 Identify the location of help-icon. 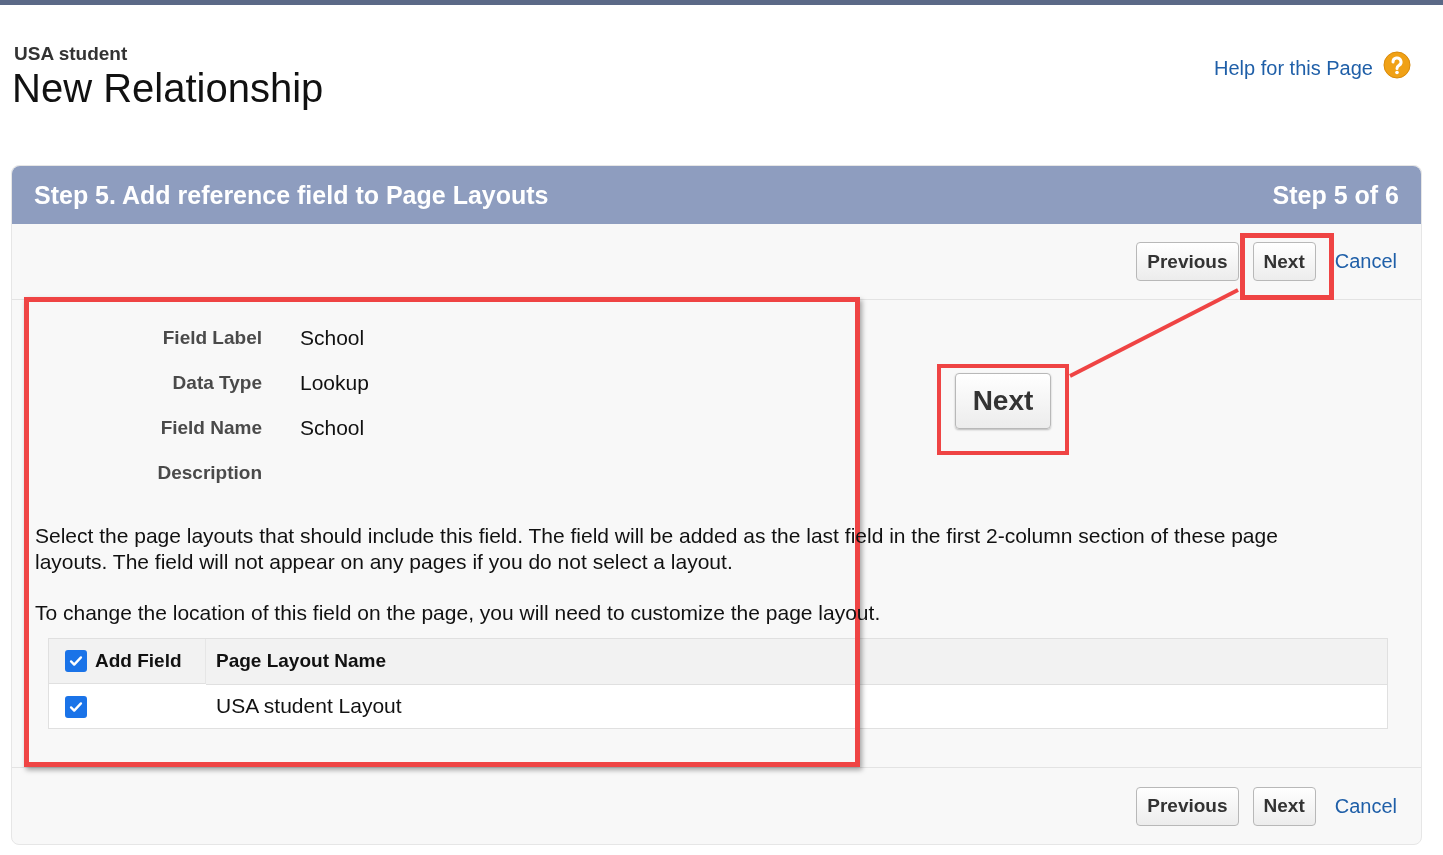
(1397, 65).